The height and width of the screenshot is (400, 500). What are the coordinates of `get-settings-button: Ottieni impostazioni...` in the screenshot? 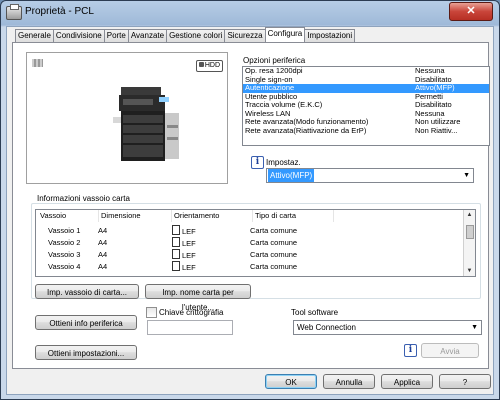 It's located at (86, 352).